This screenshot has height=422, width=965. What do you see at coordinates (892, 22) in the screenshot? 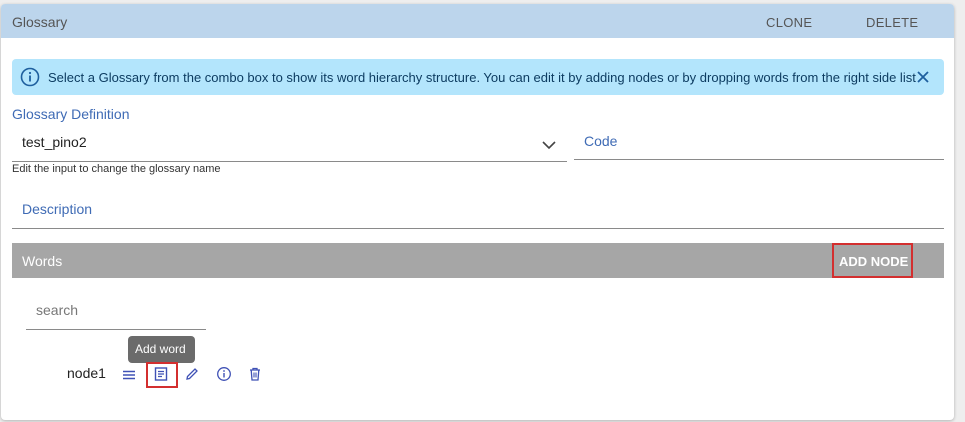
I see `delete-button: DELETE` at bounding box center [892, 22].